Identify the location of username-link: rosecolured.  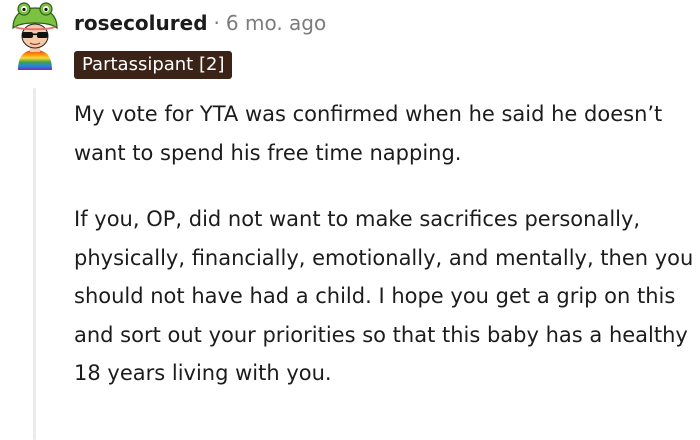
(141, 23).